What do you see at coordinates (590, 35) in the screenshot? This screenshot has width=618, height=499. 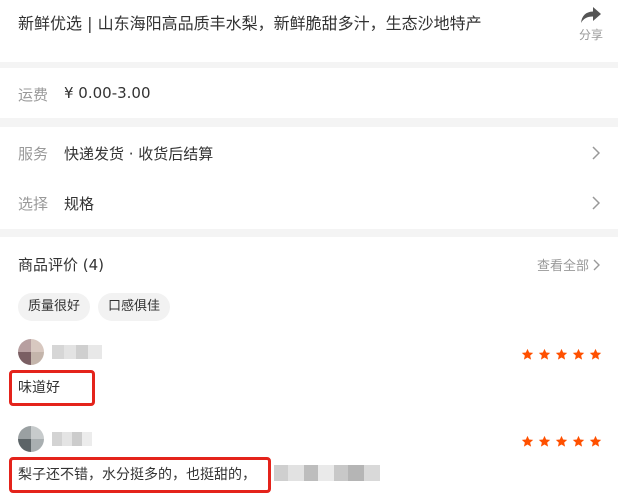 I see `share-label: 分享` at bounding box center [590, 35].